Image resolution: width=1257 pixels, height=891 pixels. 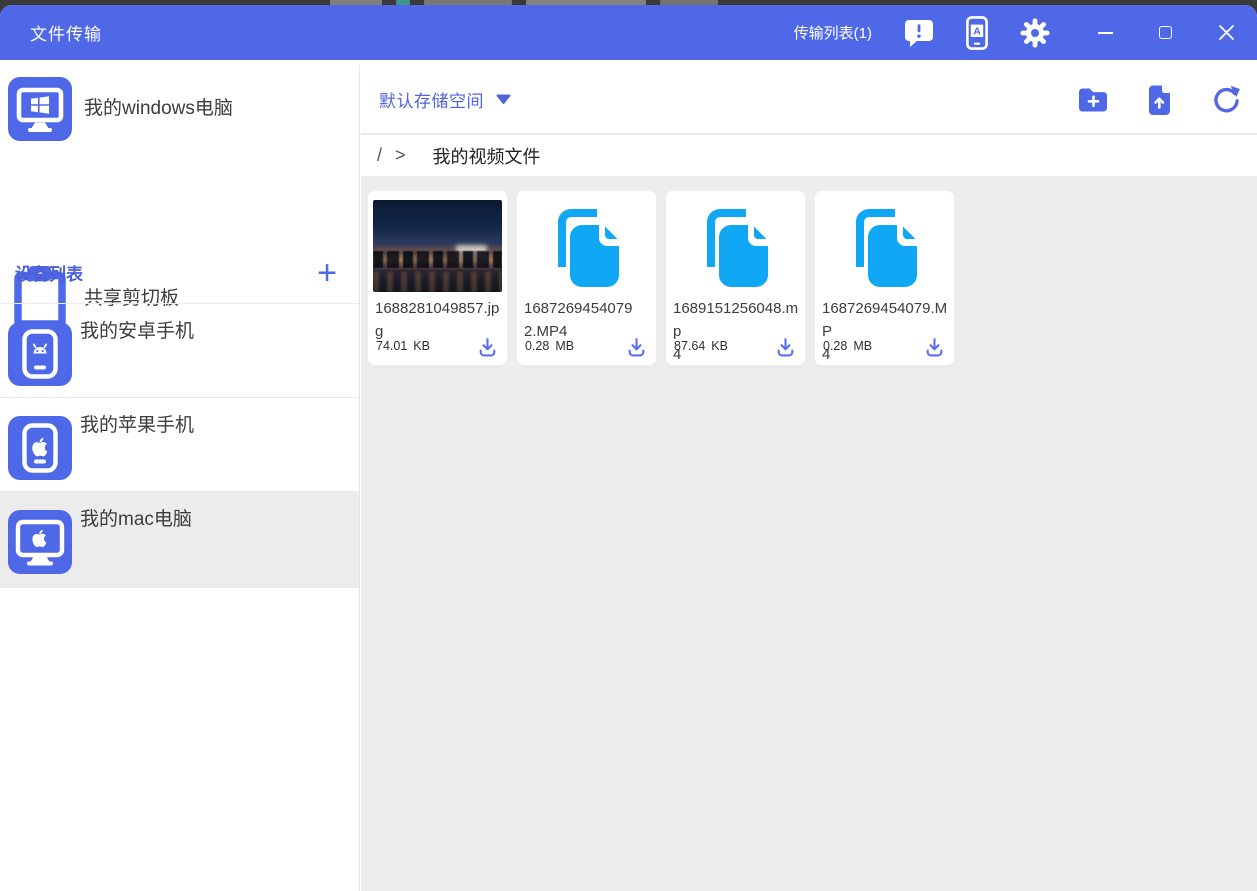 What do you see at coordinates (40, 354) in the screenshot?
I see `android-phone-icon` at bounding box center [40, 354].